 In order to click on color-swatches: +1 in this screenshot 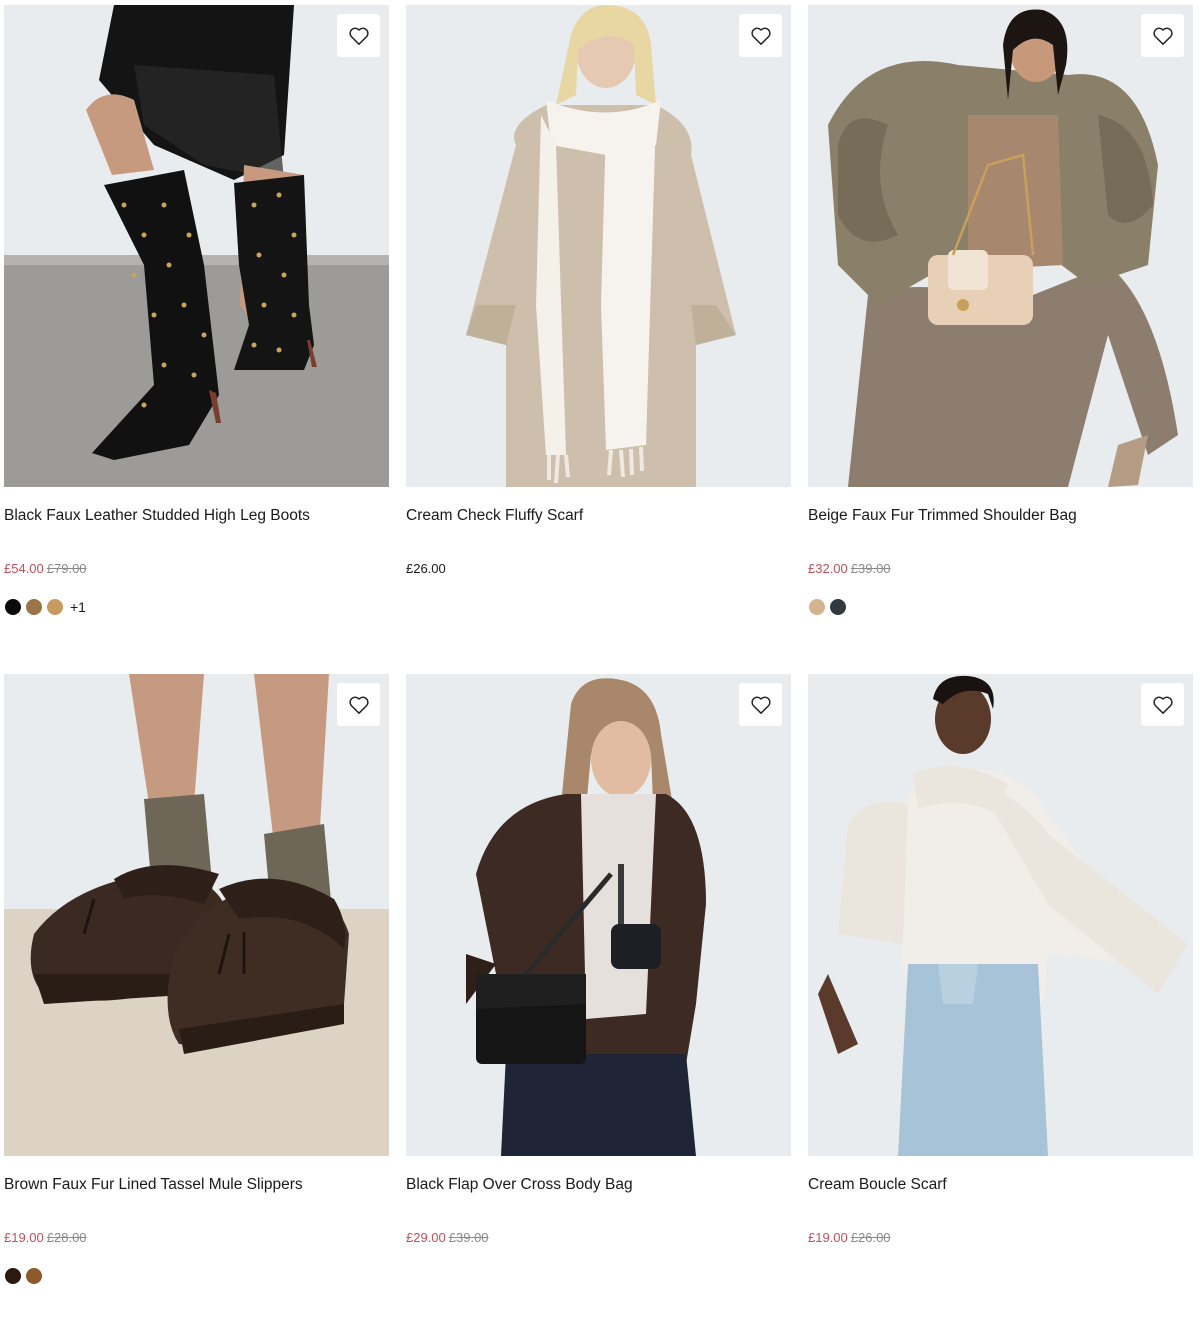, I will do `click(45, 607)`.